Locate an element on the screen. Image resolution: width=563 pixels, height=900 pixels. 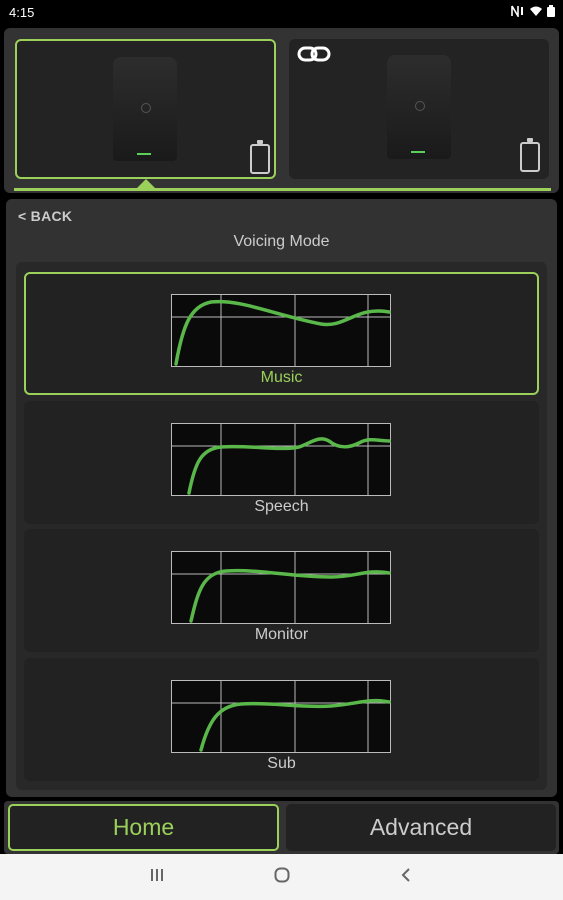
selection-underline is located at coordinates (282, 189).